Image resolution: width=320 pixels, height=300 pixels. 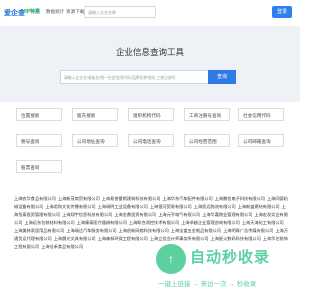 What do you see at coordinates (151, 114) in the screenshot?
I see `category-org-code: 组织机构代码` at bounding box center [151, 114].